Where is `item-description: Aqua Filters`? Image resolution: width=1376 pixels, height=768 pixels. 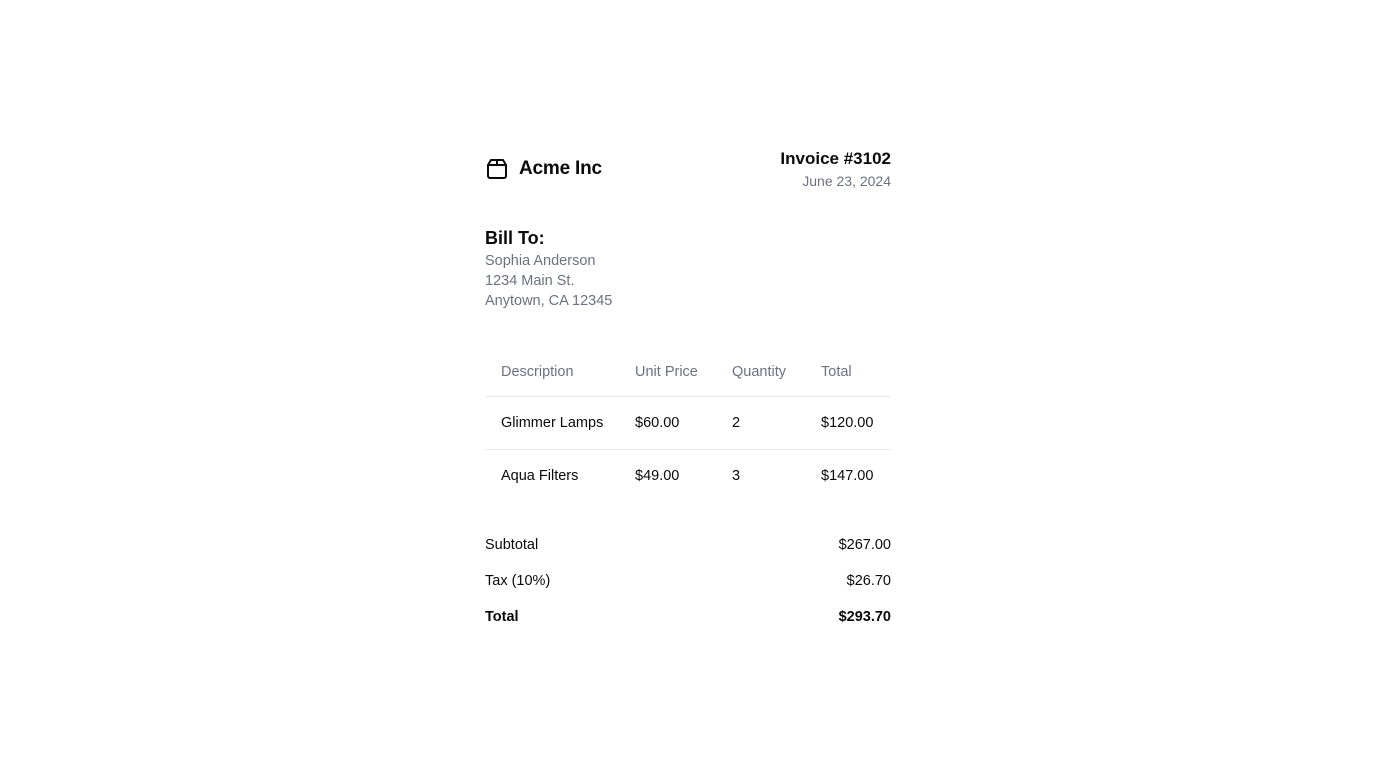 item-description: Aqua Filters is located at coordinates (560, 475).